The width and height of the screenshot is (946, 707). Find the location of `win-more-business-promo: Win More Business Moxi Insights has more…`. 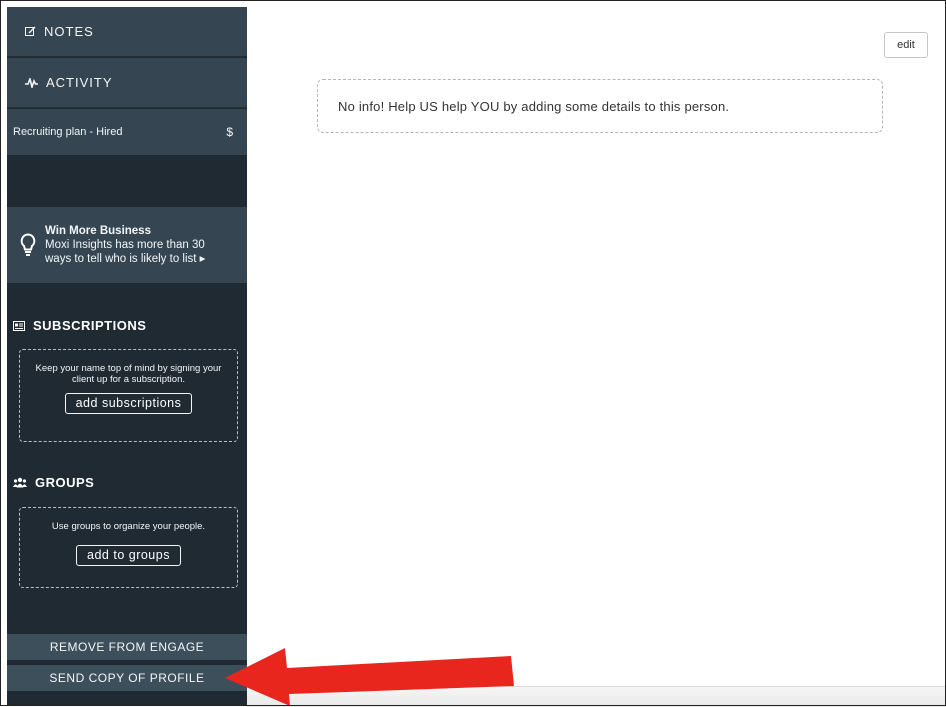

win-more-business-promo: Win More Business Moxi Insights has more… is located at coordinates (127, 245).